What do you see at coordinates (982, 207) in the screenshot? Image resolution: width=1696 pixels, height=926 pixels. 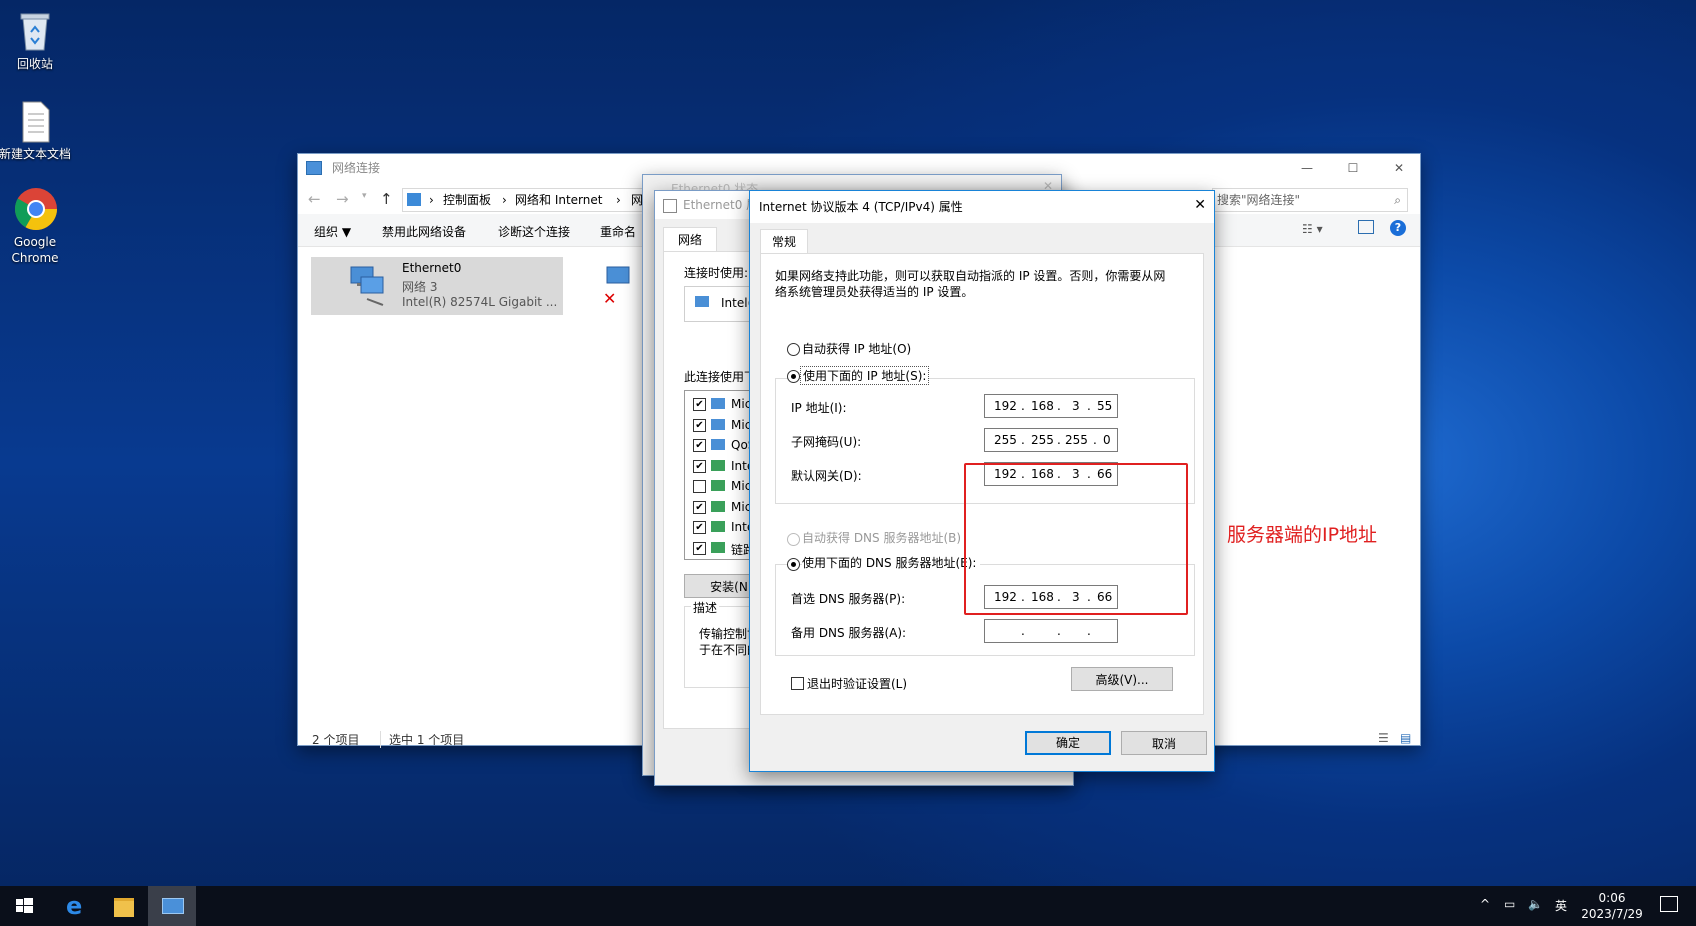 I see `dialog-title: Internet 协议版本 4 (TCP/IPv4) 属性` at bounding box center [982, 207].